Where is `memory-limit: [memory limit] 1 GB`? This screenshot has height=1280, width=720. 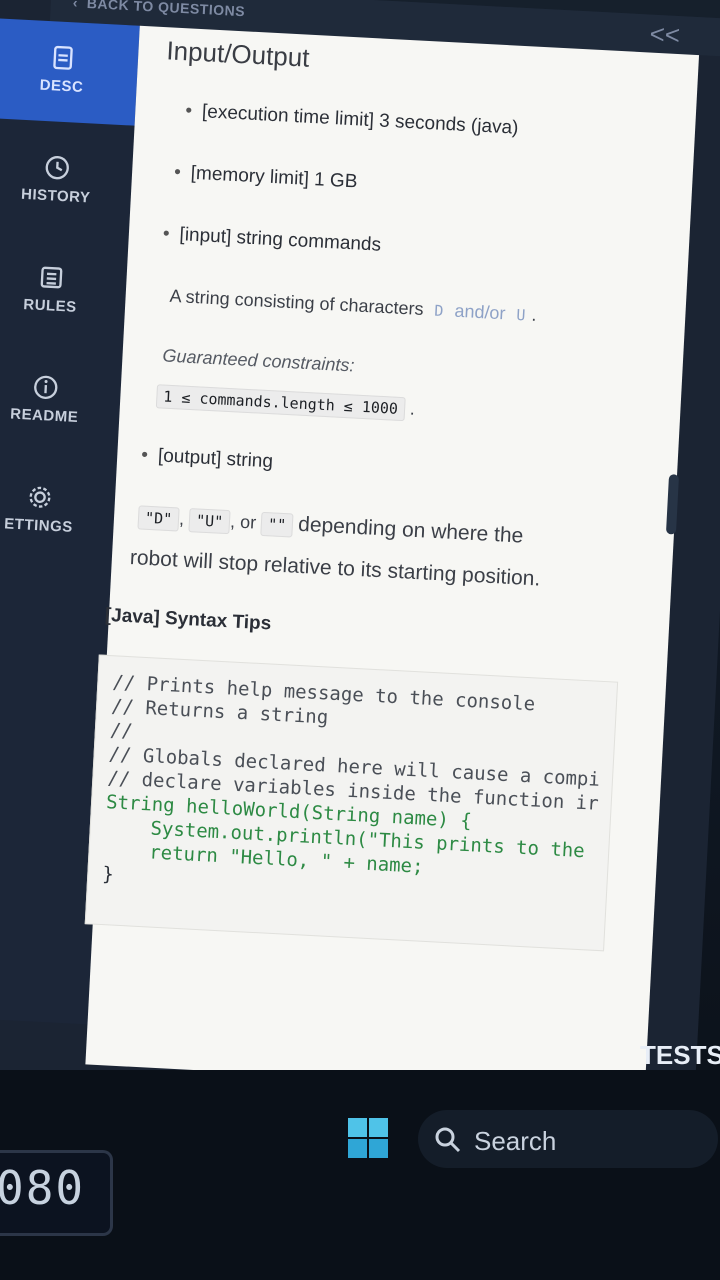
memory-limit: [memory limit] 1 GB is located at coordinates (266, 178).